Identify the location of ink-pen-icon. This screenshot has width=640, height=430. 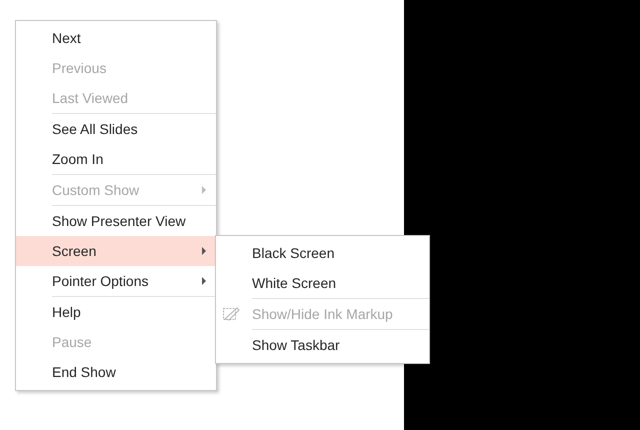
(231, 314).